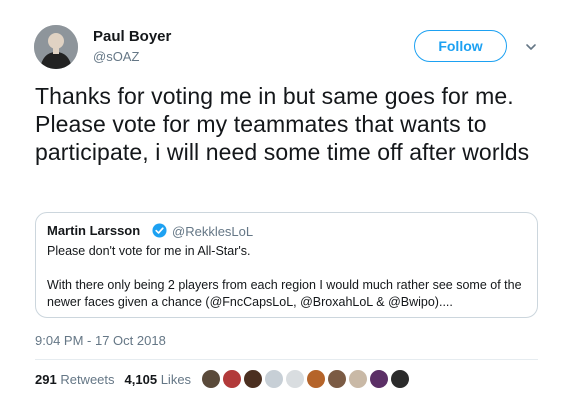 The image size is (571, 400). Describe the element at coordinates (56, 47) in the screenshot. I see `author-avatar` at that location.